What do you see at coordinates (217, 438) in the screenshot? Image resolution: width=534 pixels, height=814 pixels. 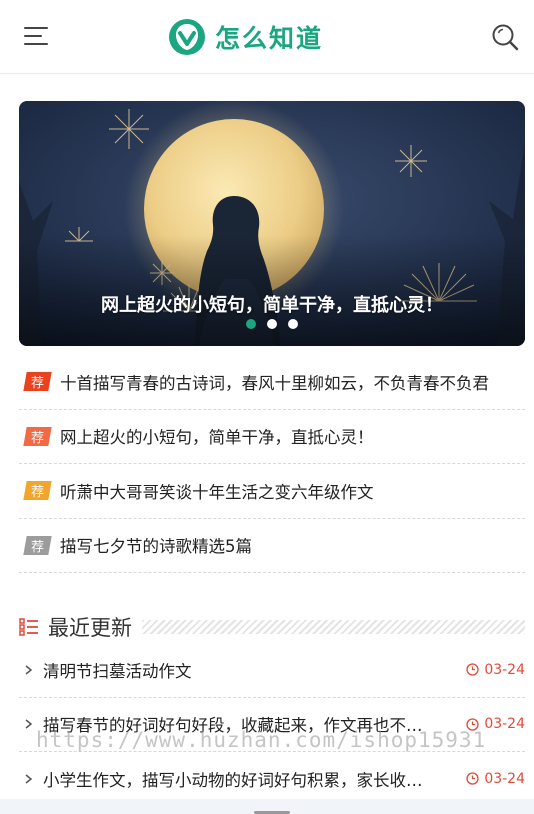 I see `article-title: 网上超火的小短句，简单干净，直抵心灵！` at bounding box center [217, 438].